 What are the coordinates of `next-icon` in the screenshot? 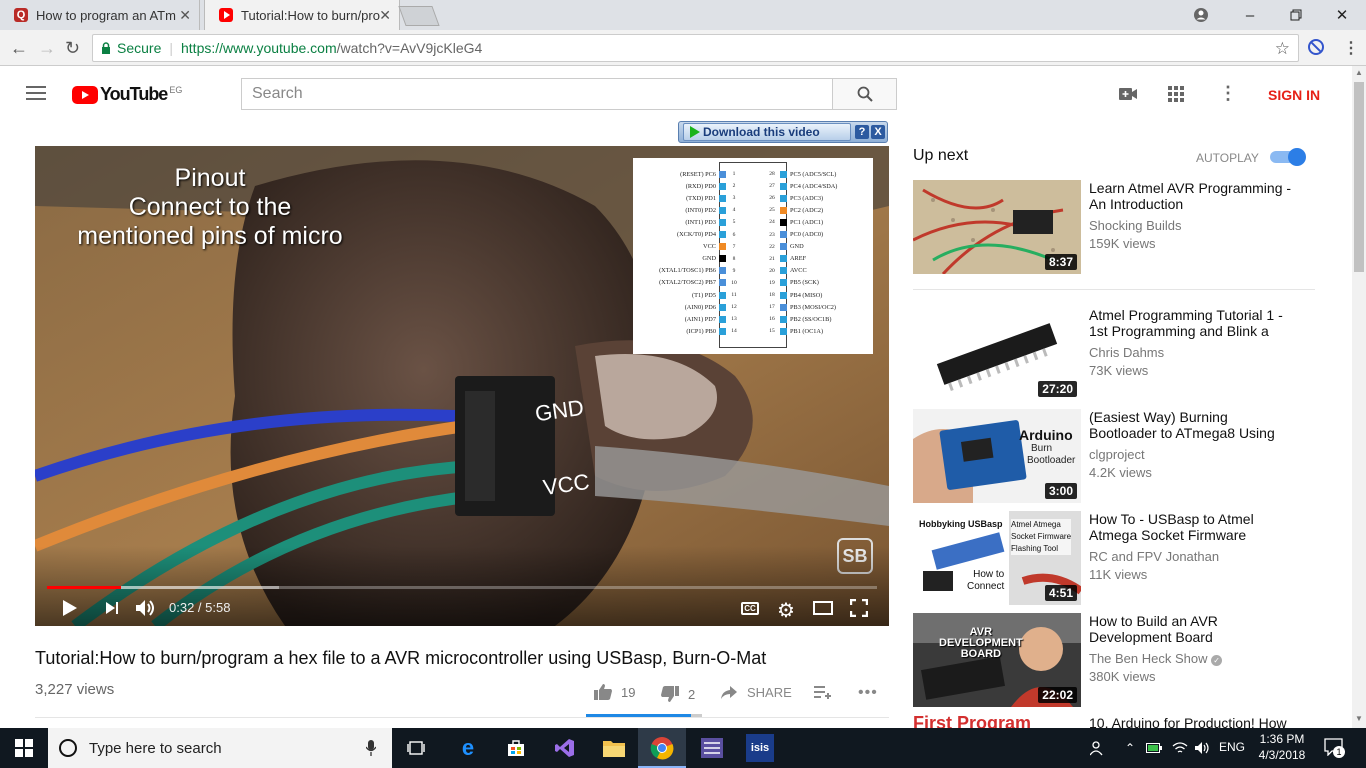 It's located at (112, 610).